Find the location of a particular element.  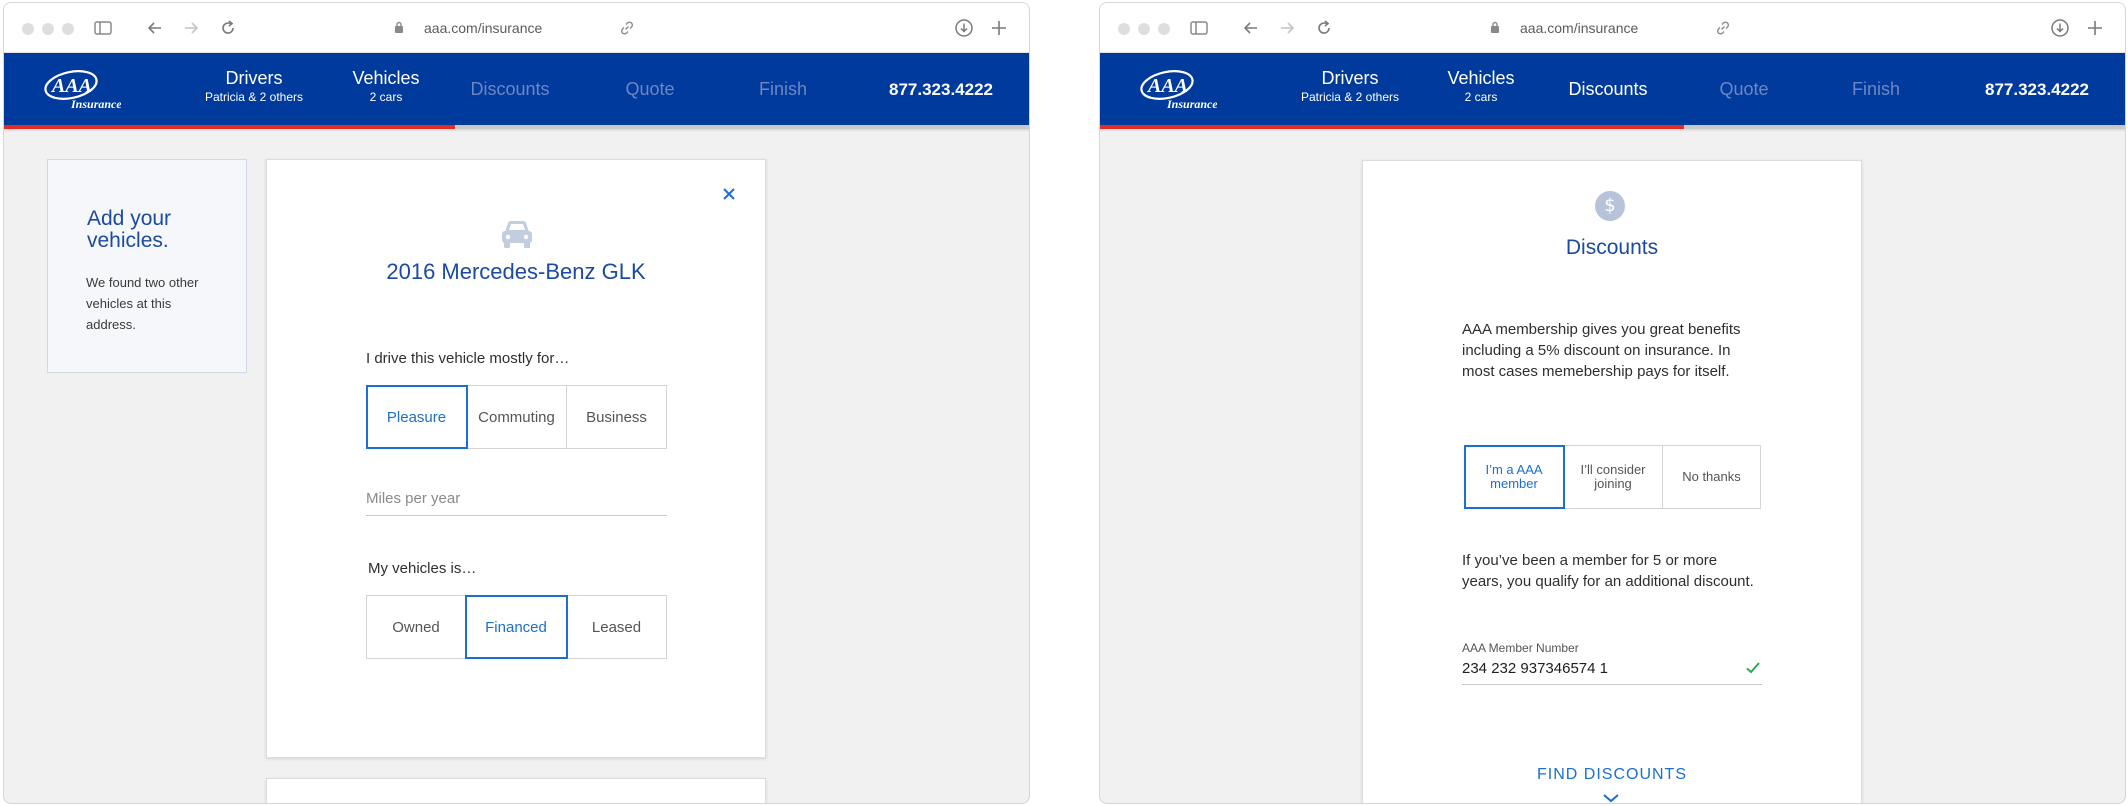

side-panel-title: Add your vehicles. is located at coordinates (129, 229).